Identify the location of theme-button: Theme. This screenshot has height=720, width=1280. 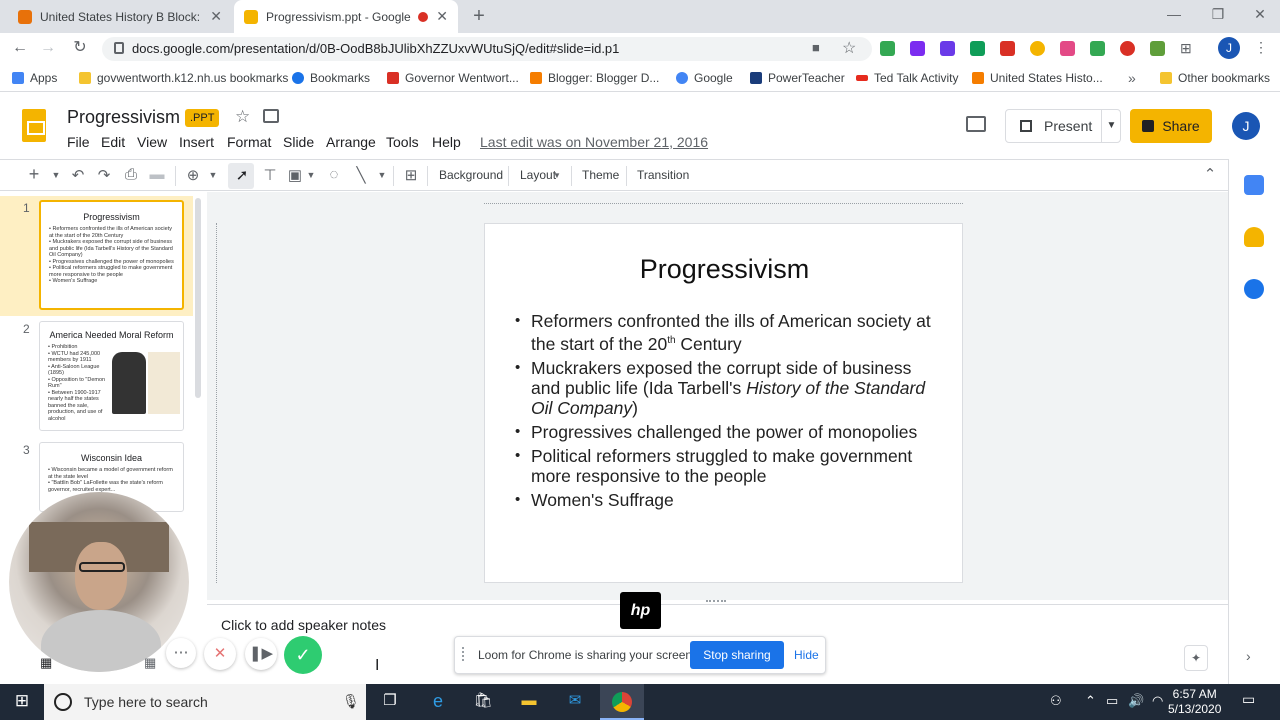
(600, 175).